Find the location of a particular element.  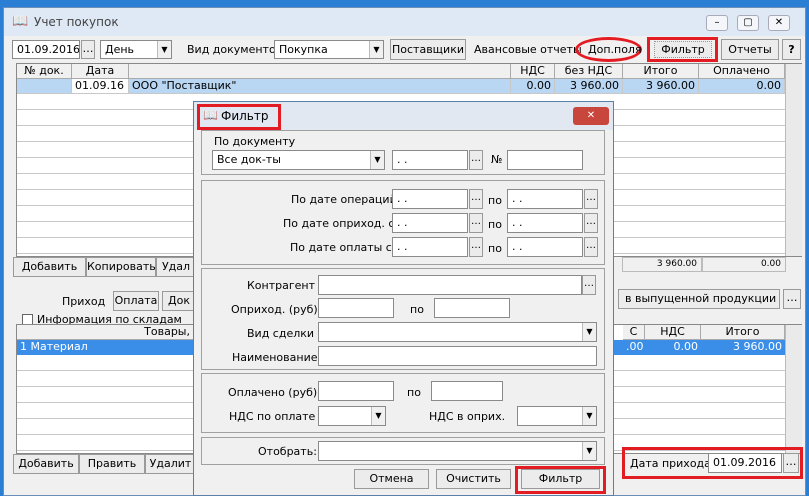

delete-button: Удал is located at coordinates (176, 267).